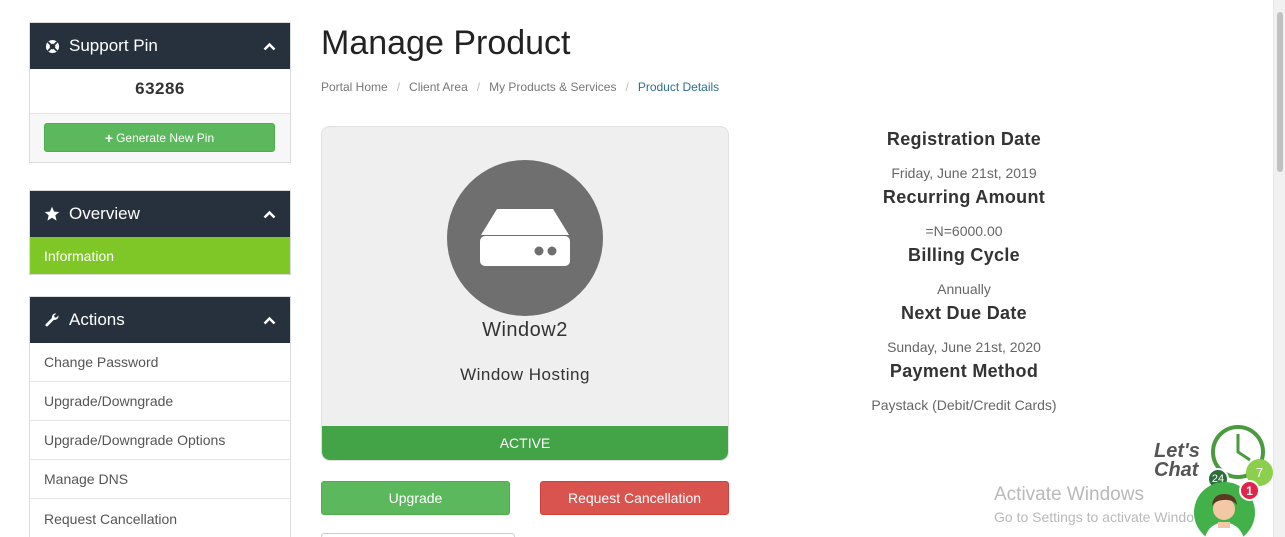  I want to click on product-group: Window Hosting, so click(525, 374).